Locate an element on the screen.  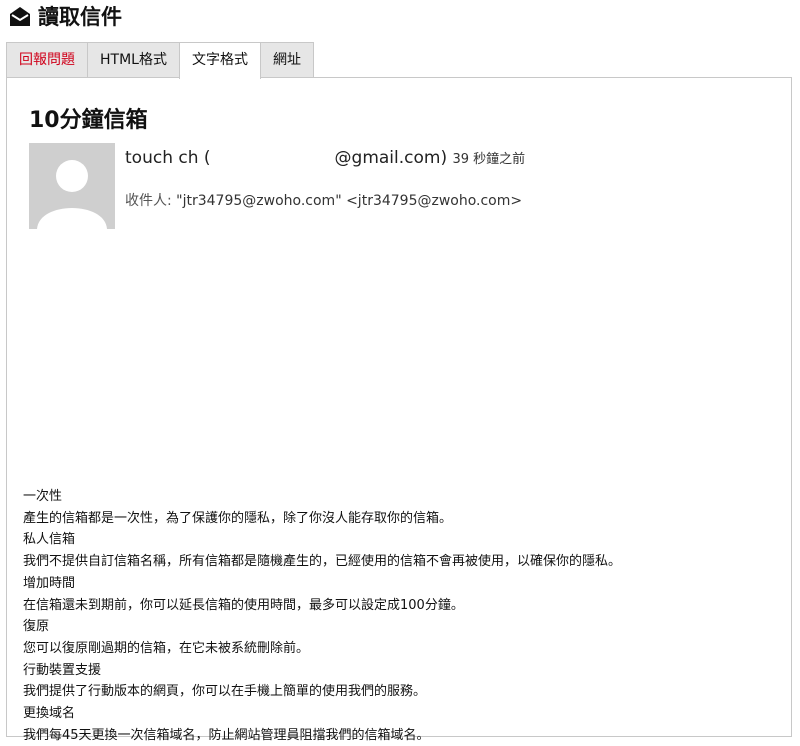
page-header: 讀取信件 is located at coordinates (65, 17).